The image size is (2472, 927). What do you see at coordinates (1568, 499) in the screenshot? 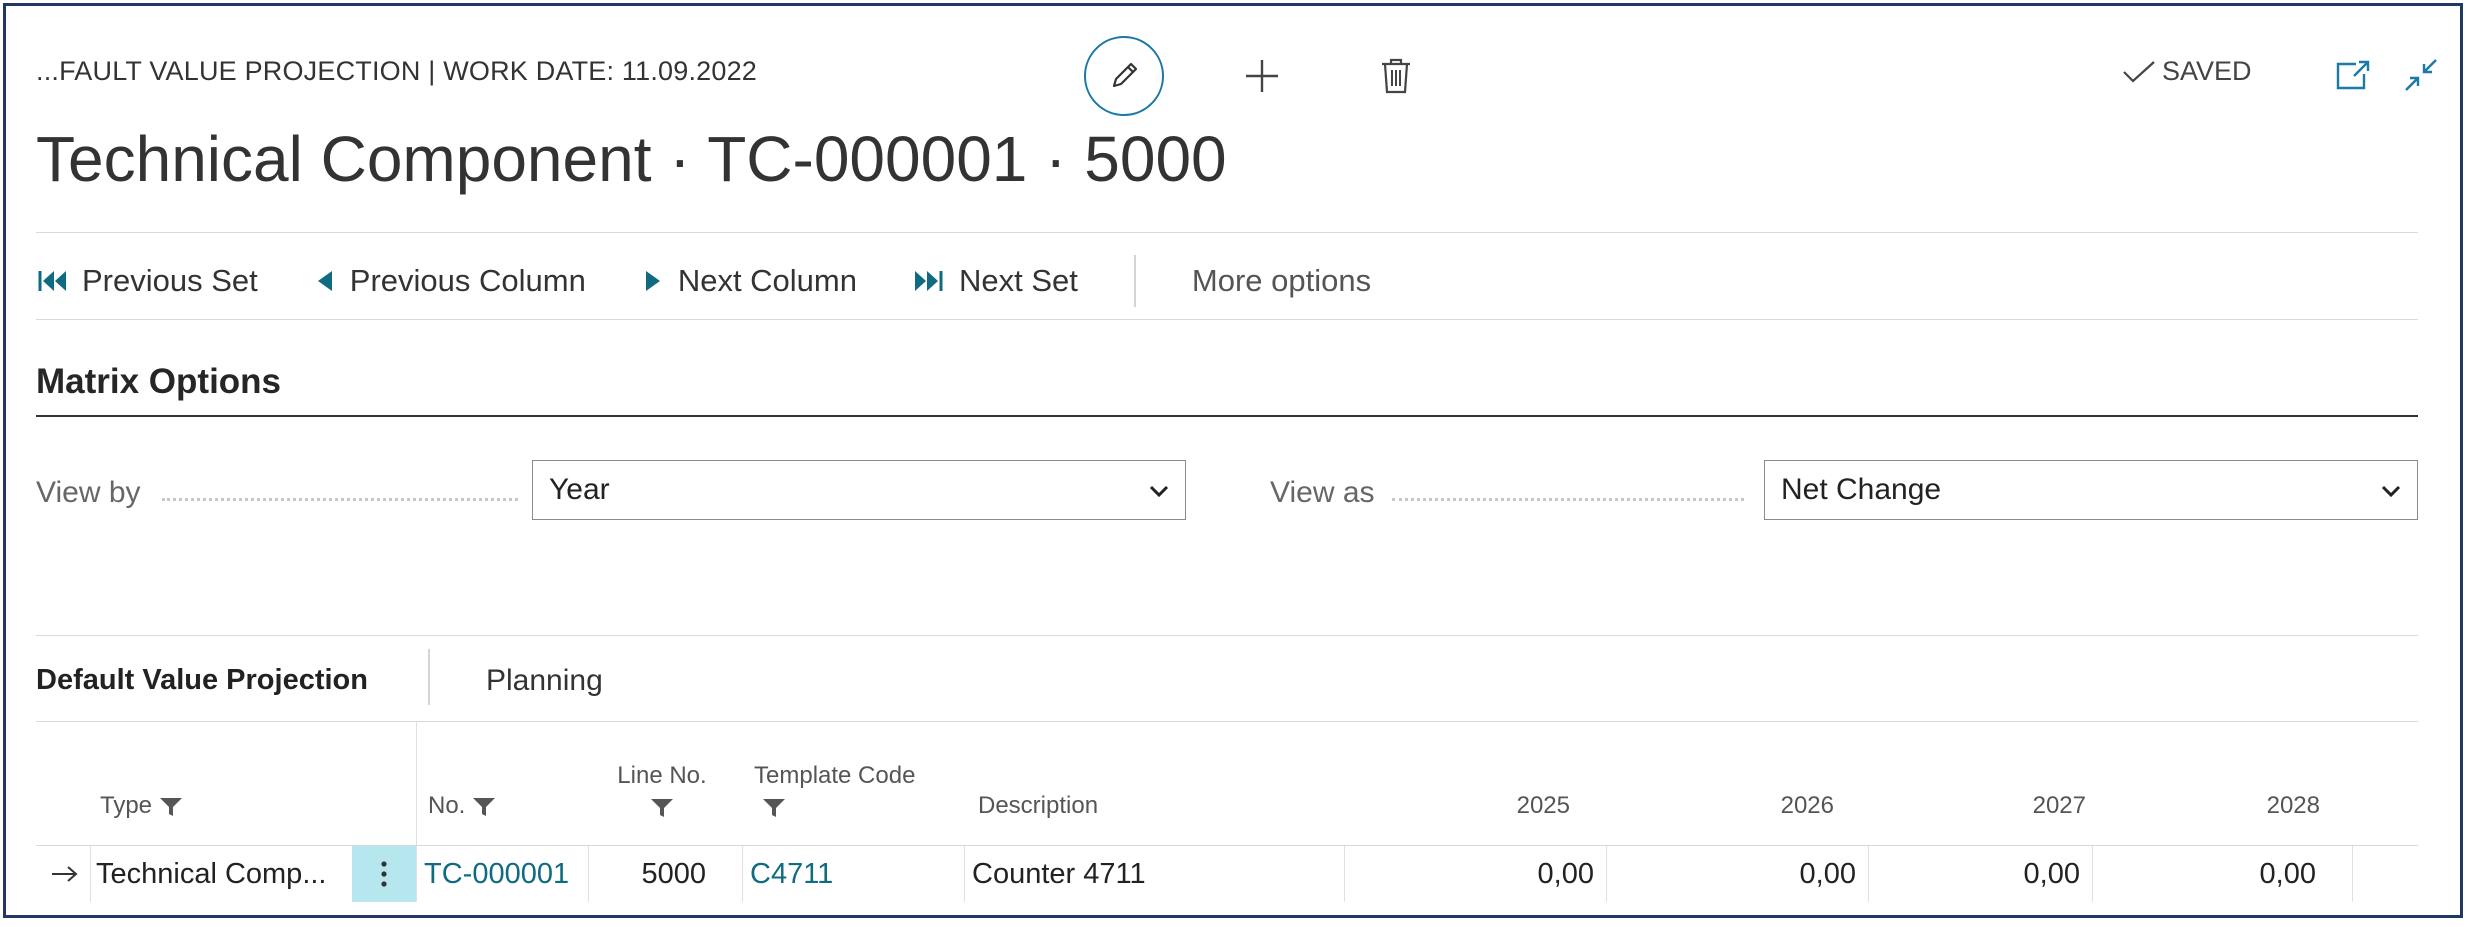
I see `view-as-leader-dots` at bounding box center [1568, 499].